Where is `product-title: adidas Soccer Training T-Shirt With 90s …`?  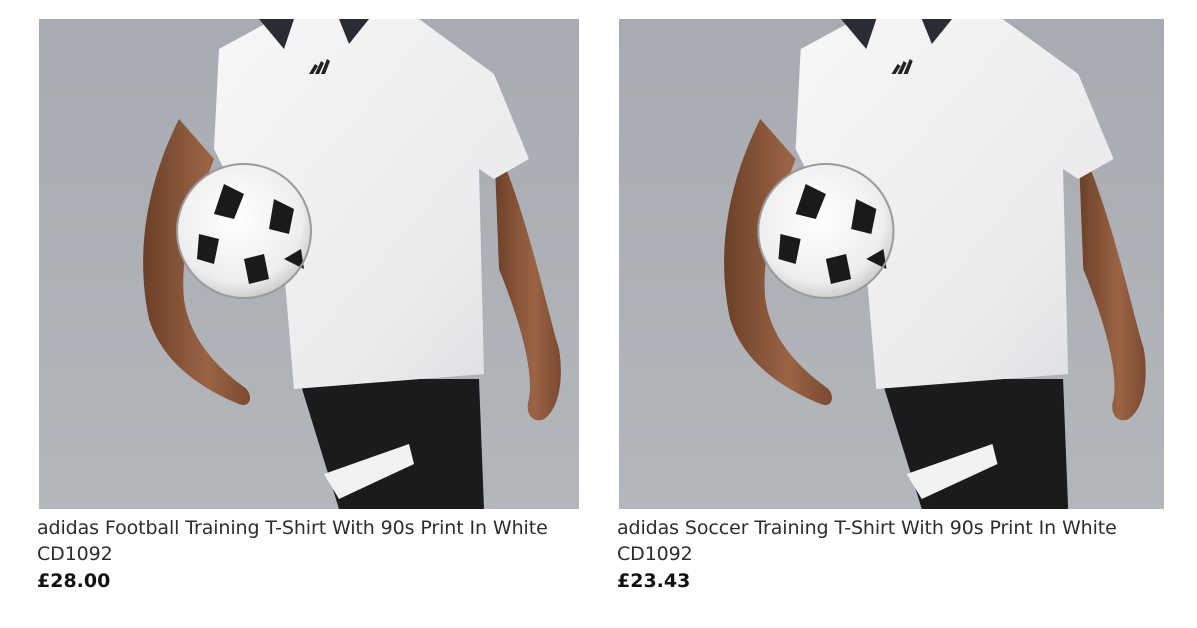 product-title: adidas Soccer Training T-Shirt With 90s … is located at coordinates (890, 541).